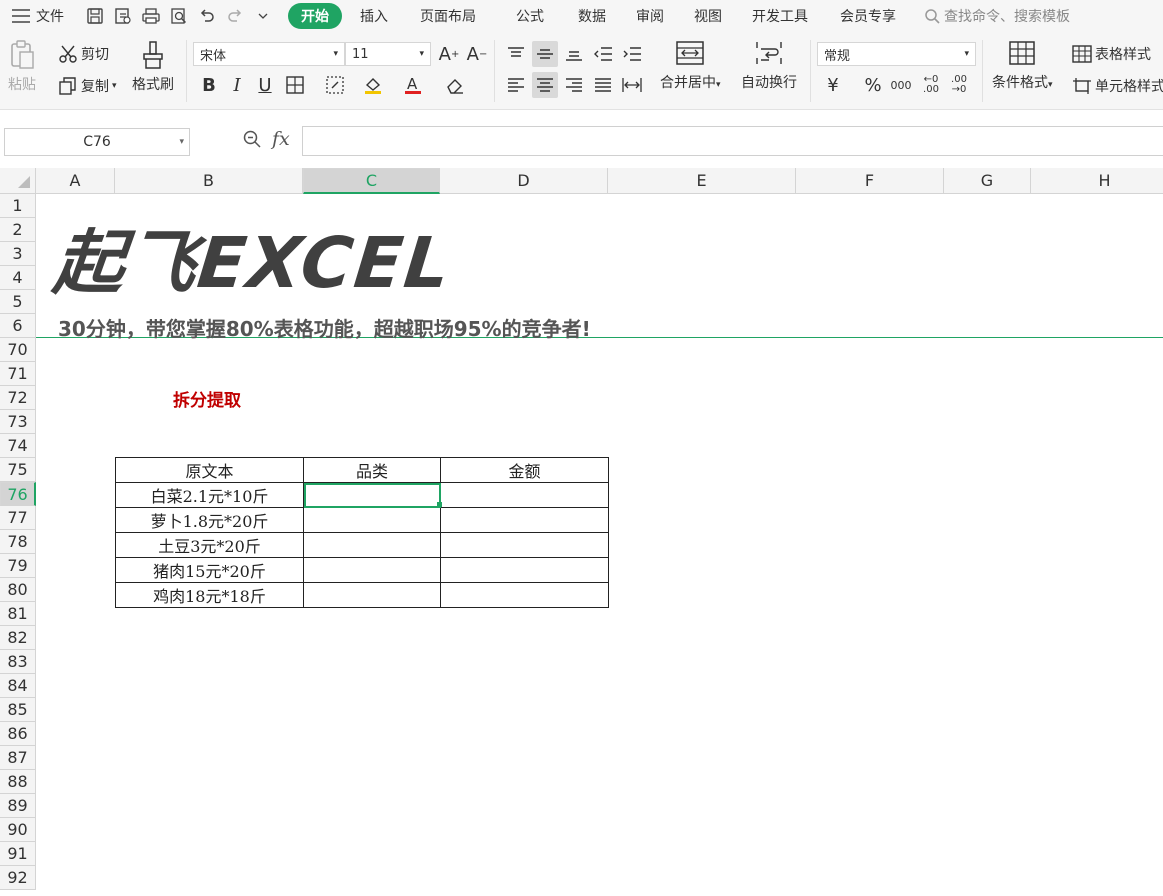 The width and height of the screenshot is (1163, 896). Describe the element at coordinates (987, 181) in the screenshot. I see `column-header-g: G` at that location.